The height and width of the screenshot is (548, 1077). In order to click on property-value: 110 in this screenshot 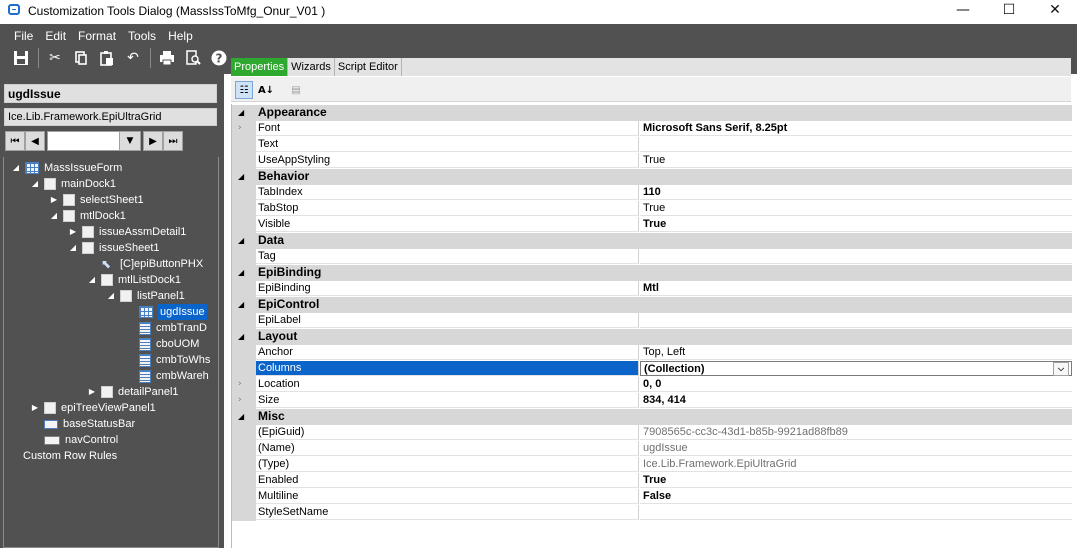, I will do `click(856, 192)`.